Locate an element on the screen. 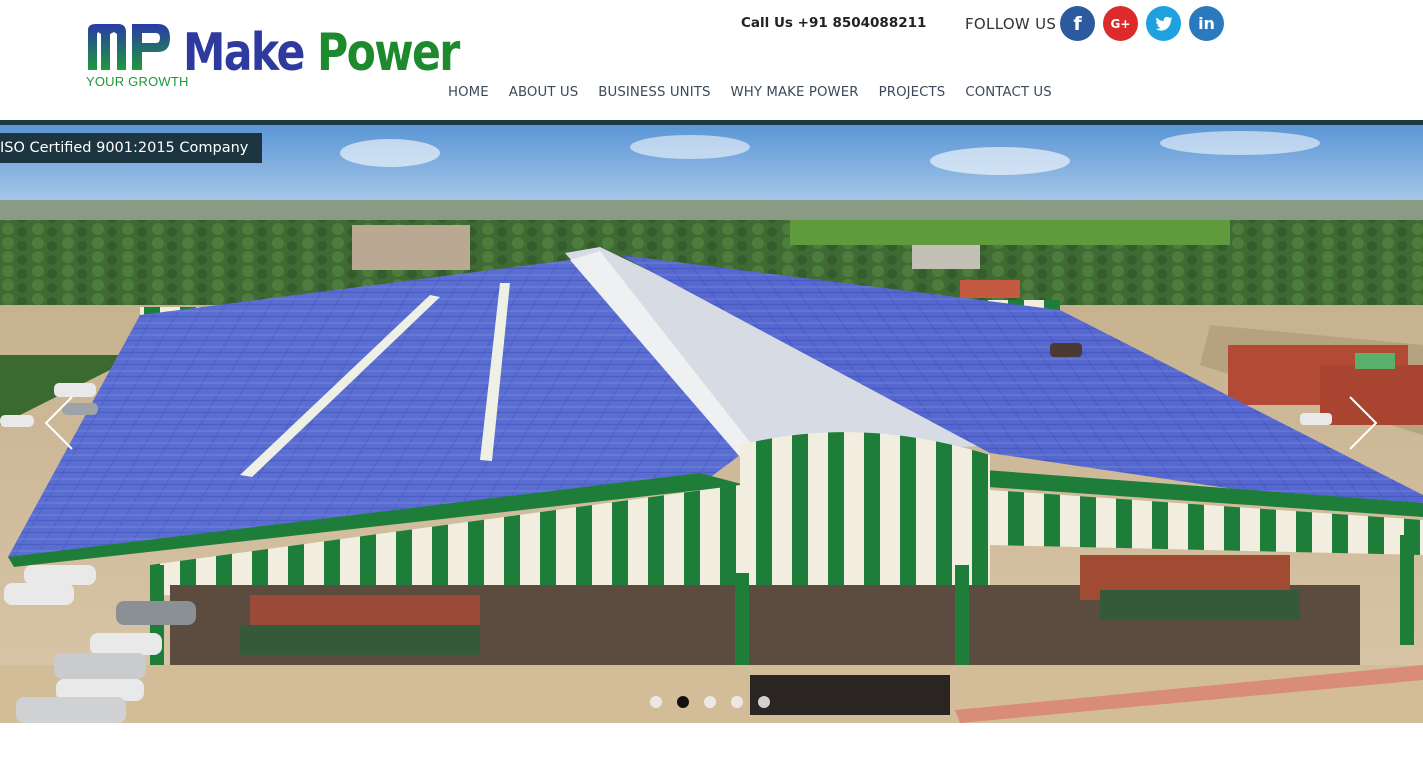 The width and height of the screenshot is (1423, 775). linkedin-glyph: in is located at coordinates (1206, 23).